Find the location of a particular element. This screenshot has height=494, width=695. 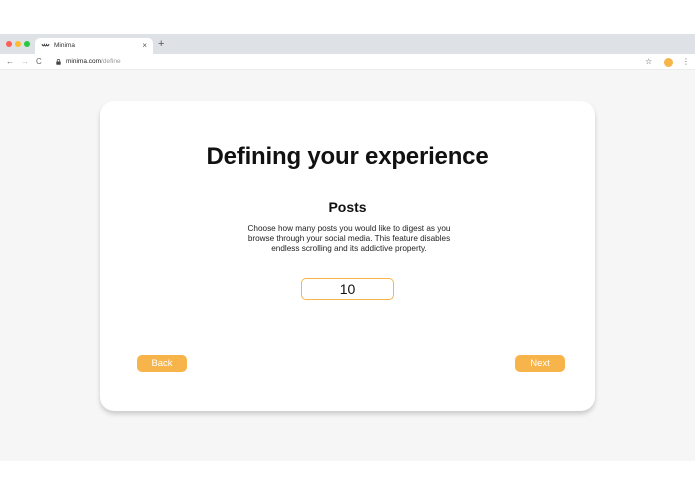

back-icon: ← is located at coordinates (10, 61).